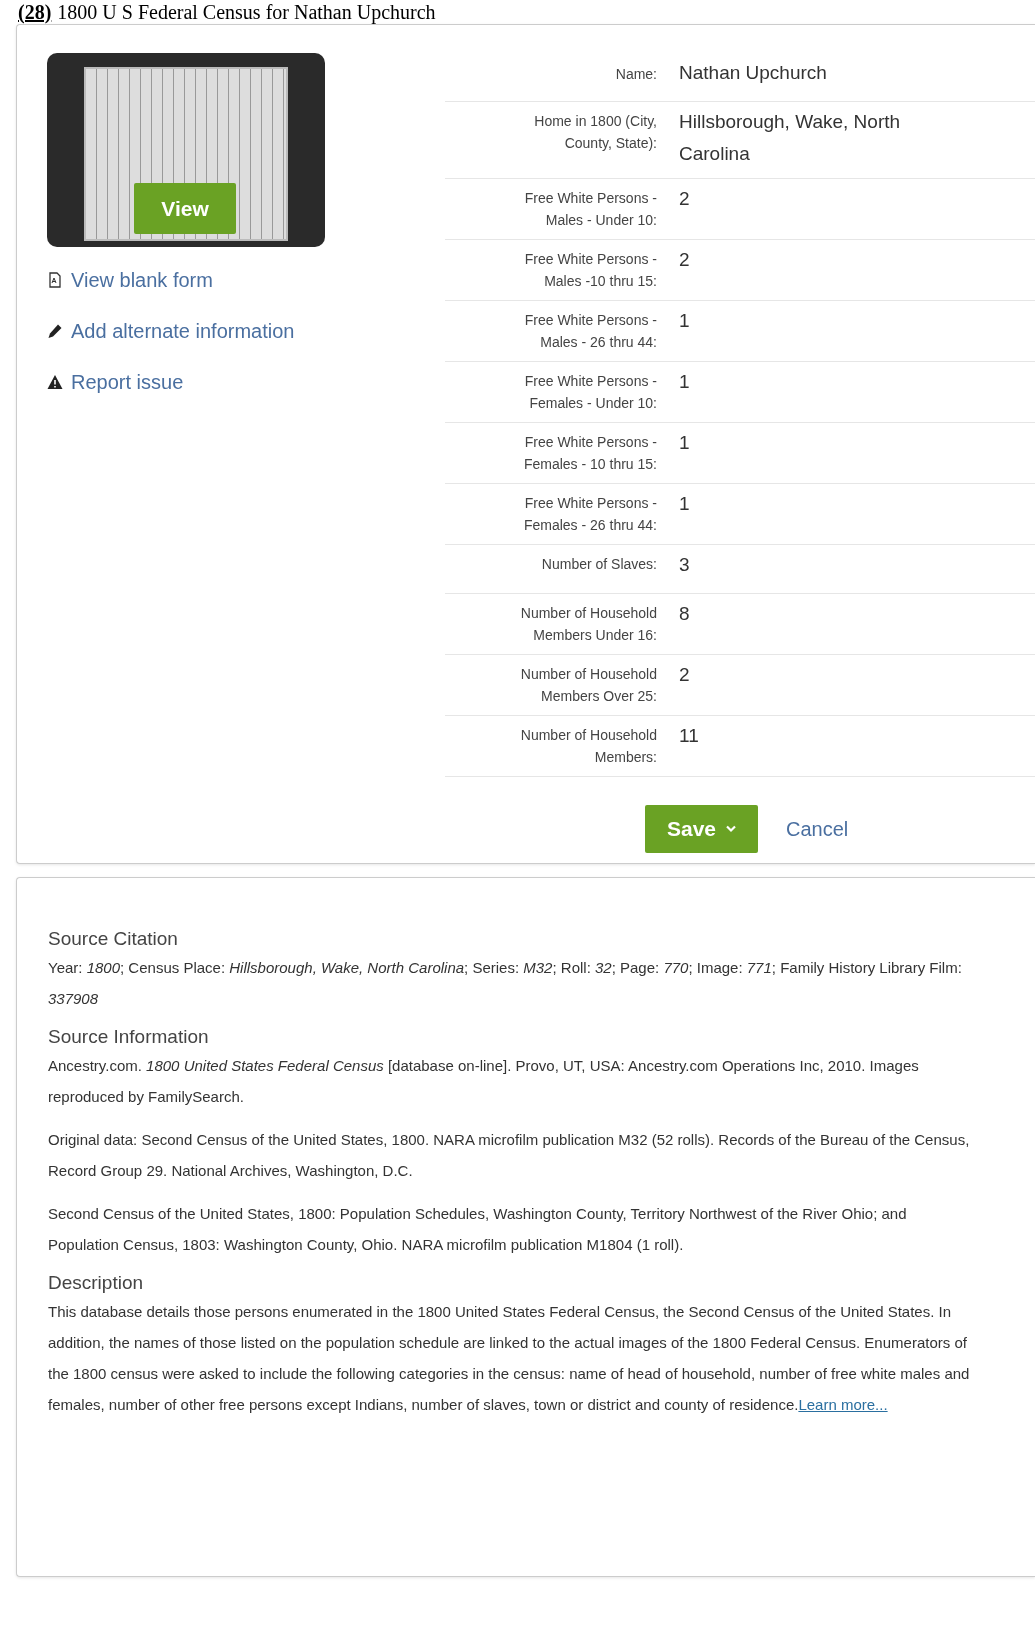 The height and width of the screenshot is (1626, 1035). Describe the element at coordinates (590, 270) in the screenshot. I see `field-label: Free White Persons - Males -10 thru 15:` at that location.